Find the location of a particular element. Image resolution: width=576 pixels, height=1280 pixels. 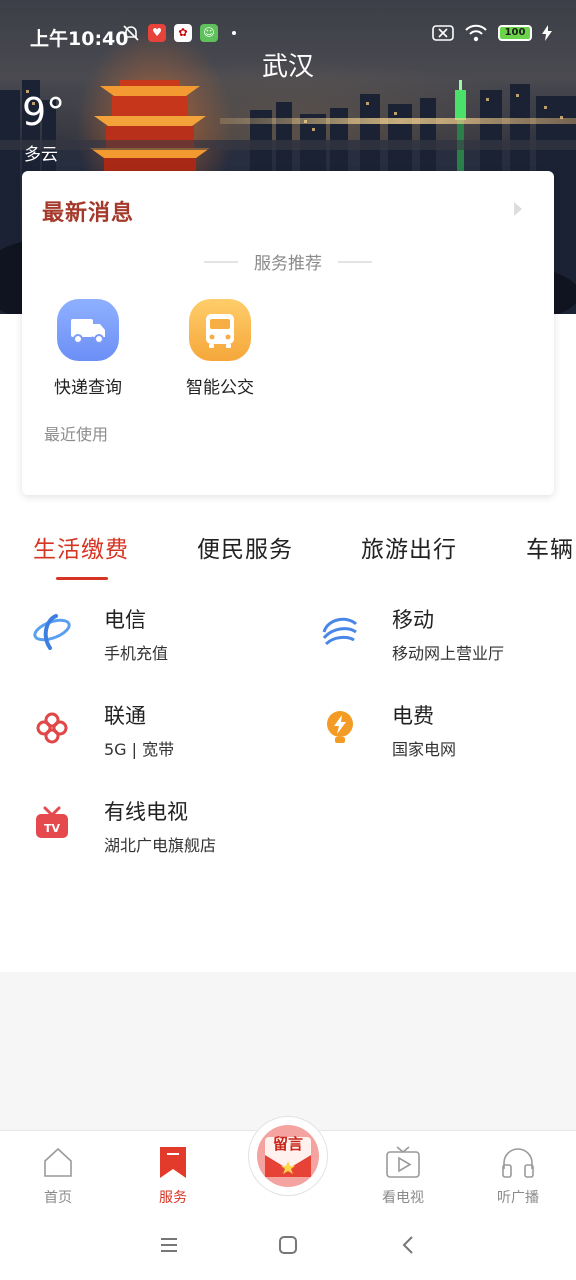

tv-icon: TV is located at coordinates (52, 822).